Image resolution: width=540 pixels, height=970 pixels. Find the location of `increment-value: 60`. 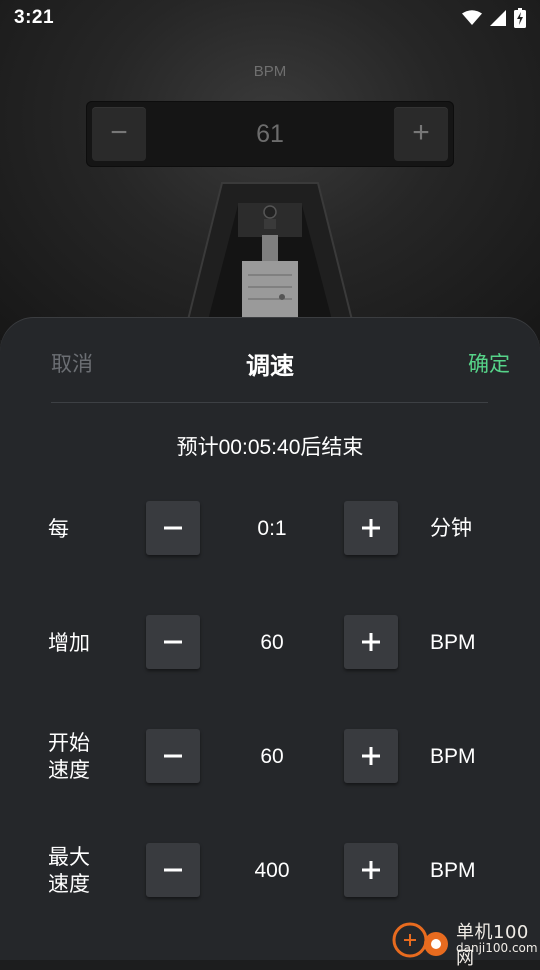

increment-value: 60 is located at coordinates (272, 642).